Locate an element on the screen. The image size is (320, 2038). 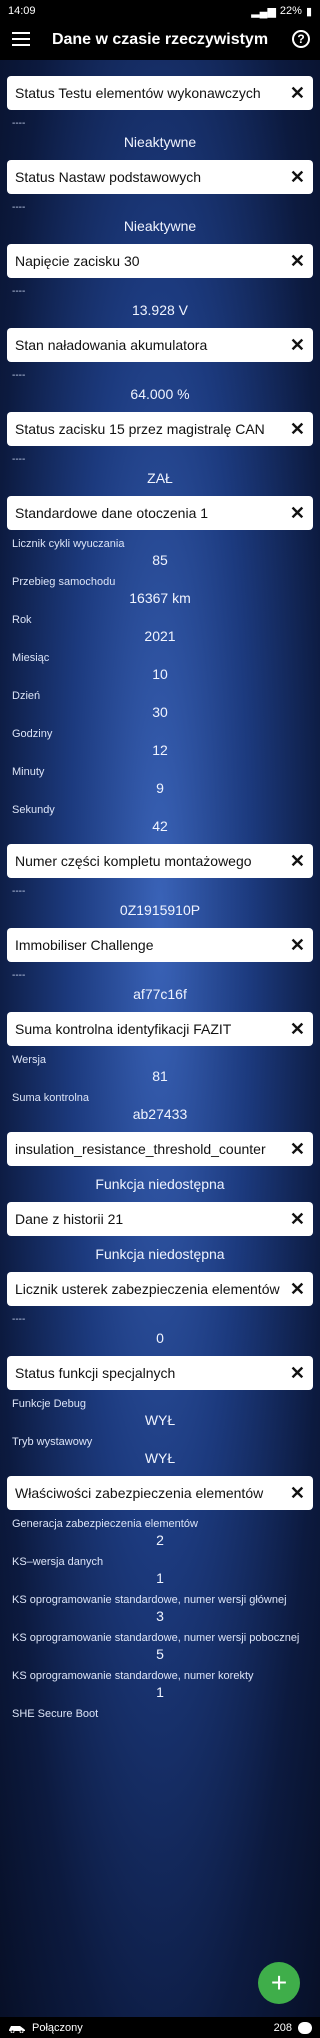
field-value: 3 is located at coordinates (160, 1616).